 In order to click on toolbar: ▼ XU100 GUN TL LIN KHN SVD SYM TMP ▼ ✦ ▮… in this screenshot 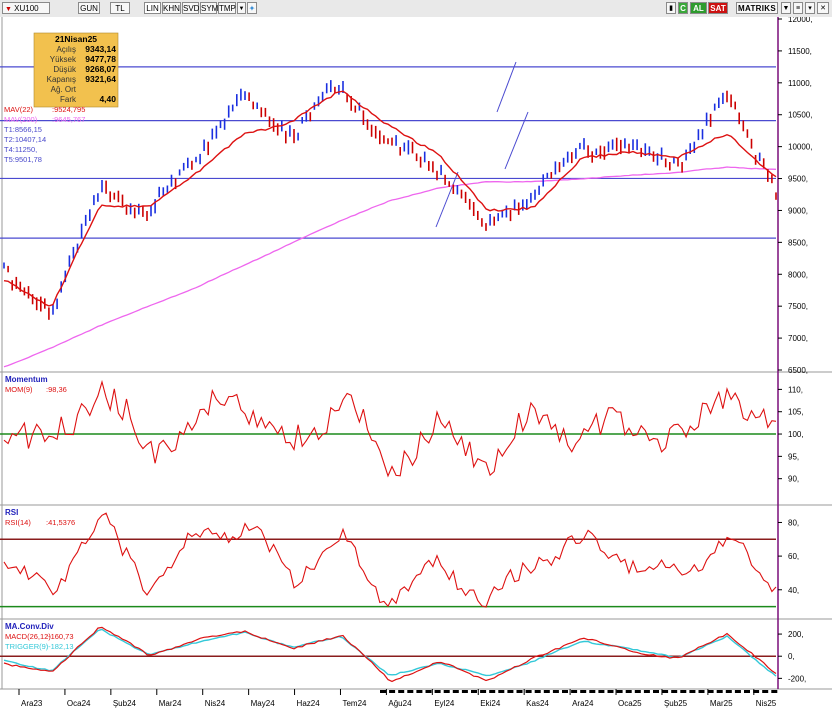, I will do `click(416, 9)`.